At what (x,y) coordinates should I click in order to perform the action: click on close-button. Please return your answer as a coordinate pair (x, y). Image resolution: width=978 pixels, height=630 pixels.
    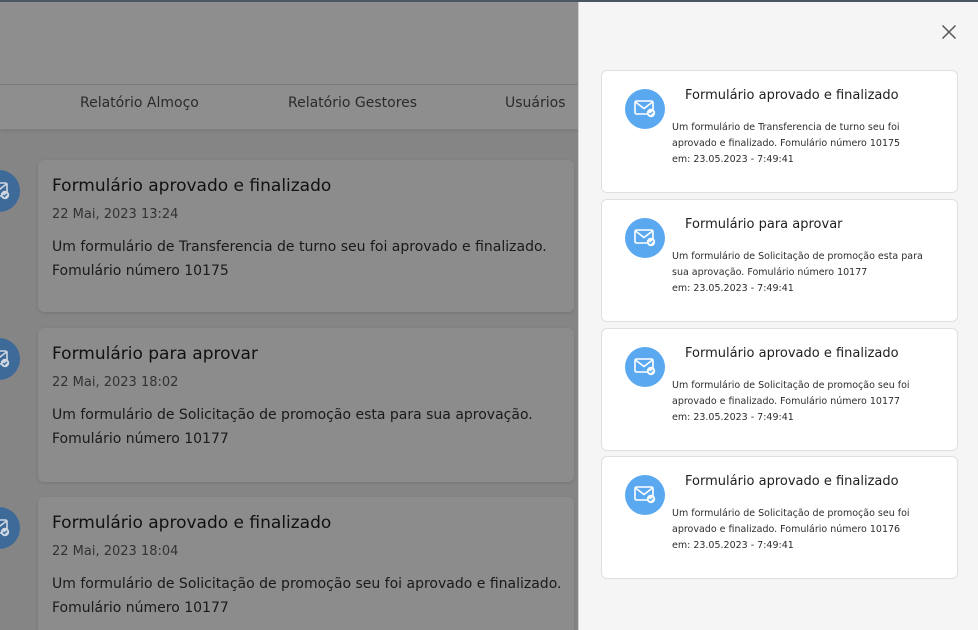
    Looking at the image, I should click on (949, 32).